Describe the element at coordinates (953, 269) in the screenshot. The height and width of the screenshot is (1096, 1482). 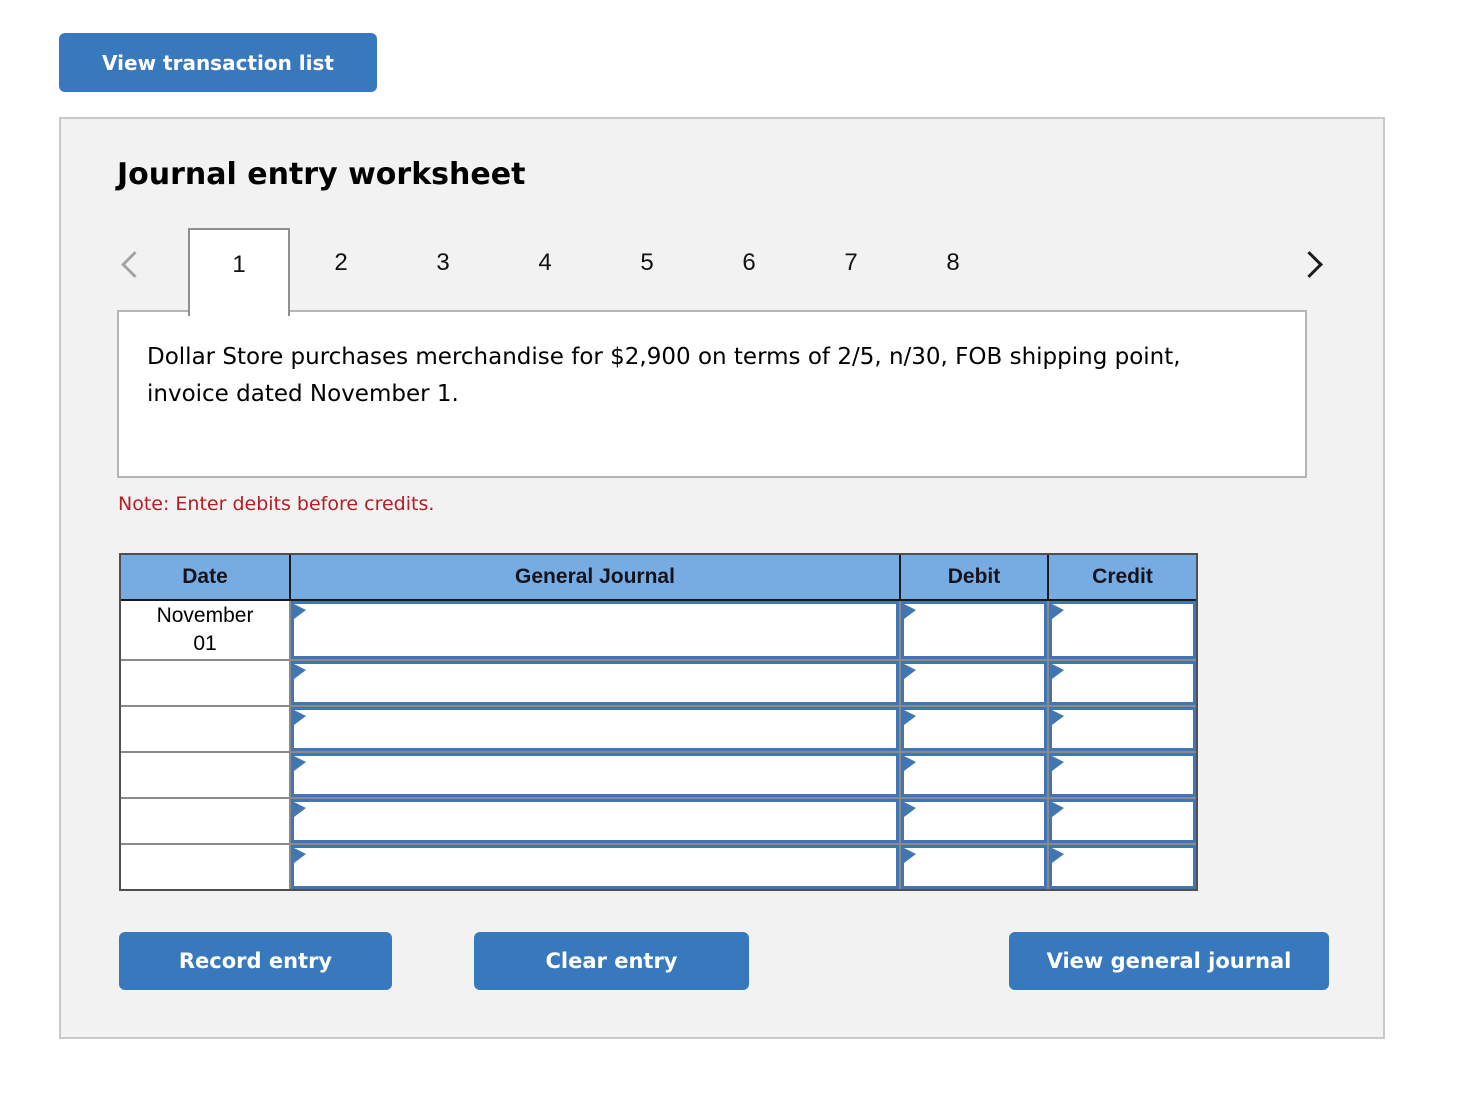
I see `tab-8: 8` at that location.